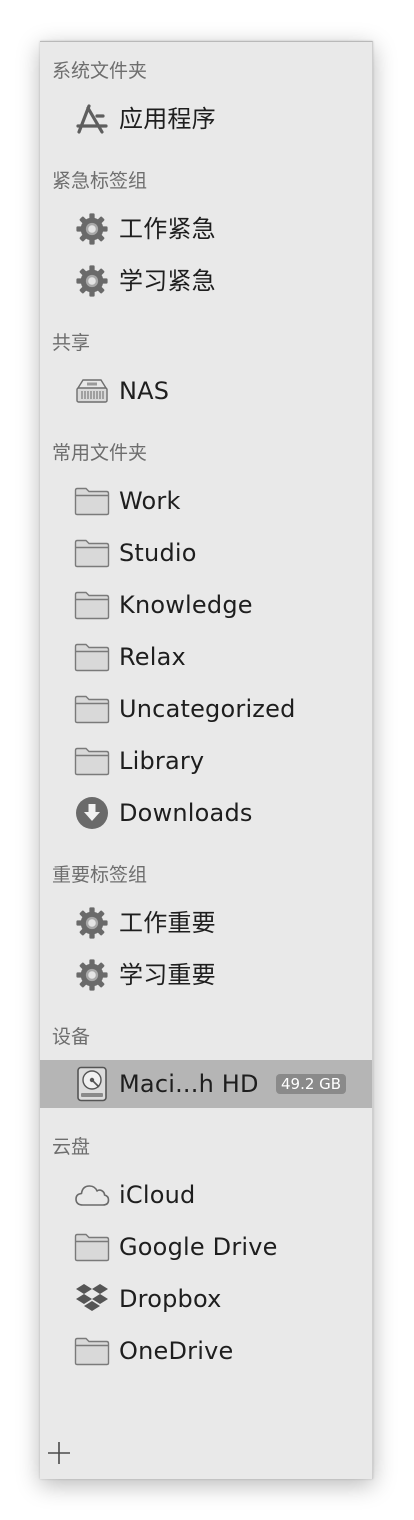 This screenshot has height=1520, width=414. What do you see at coordinates (100, 181) in the screenshot?
I see `section-header-urgent: 紧急标签组` at bounding box center [100, 181].